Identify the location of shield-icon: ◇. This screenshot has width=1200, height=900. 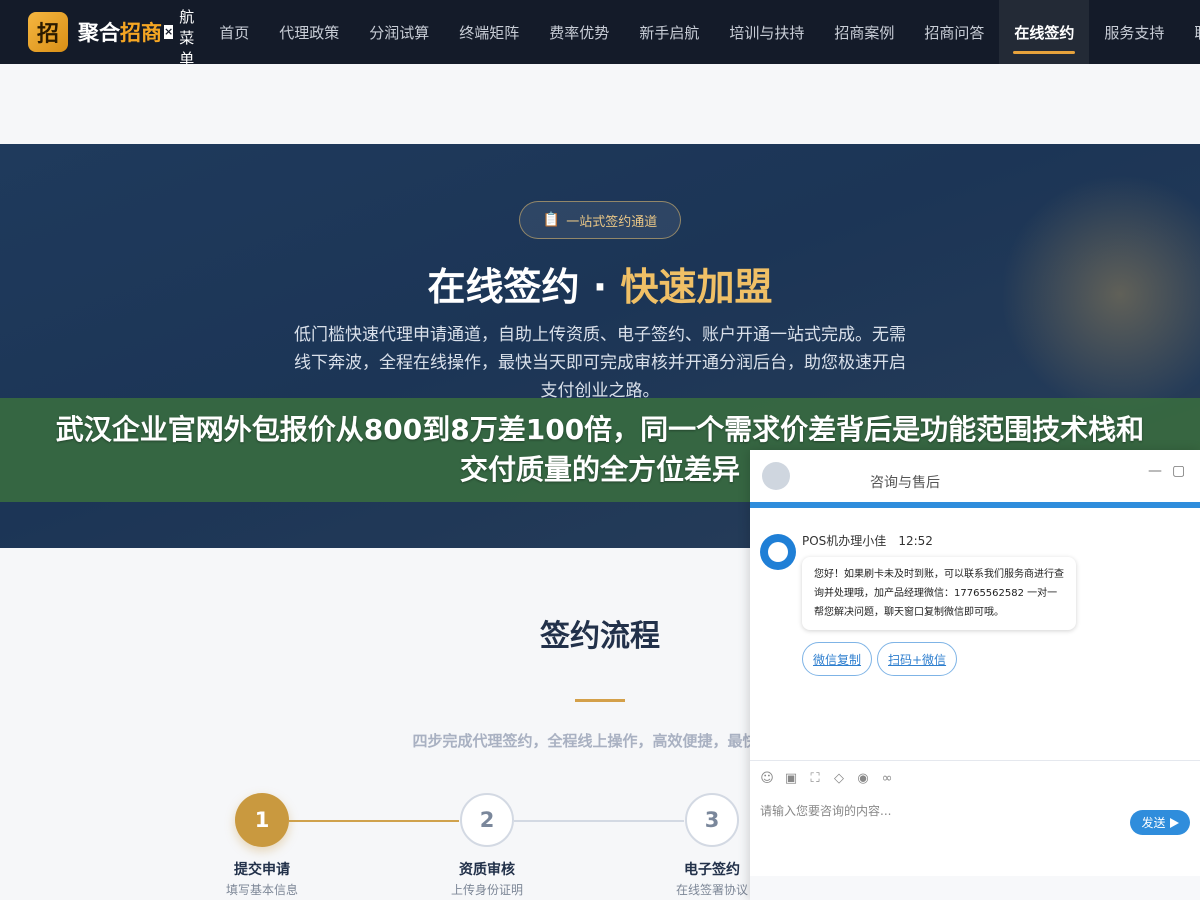
(839, 778).